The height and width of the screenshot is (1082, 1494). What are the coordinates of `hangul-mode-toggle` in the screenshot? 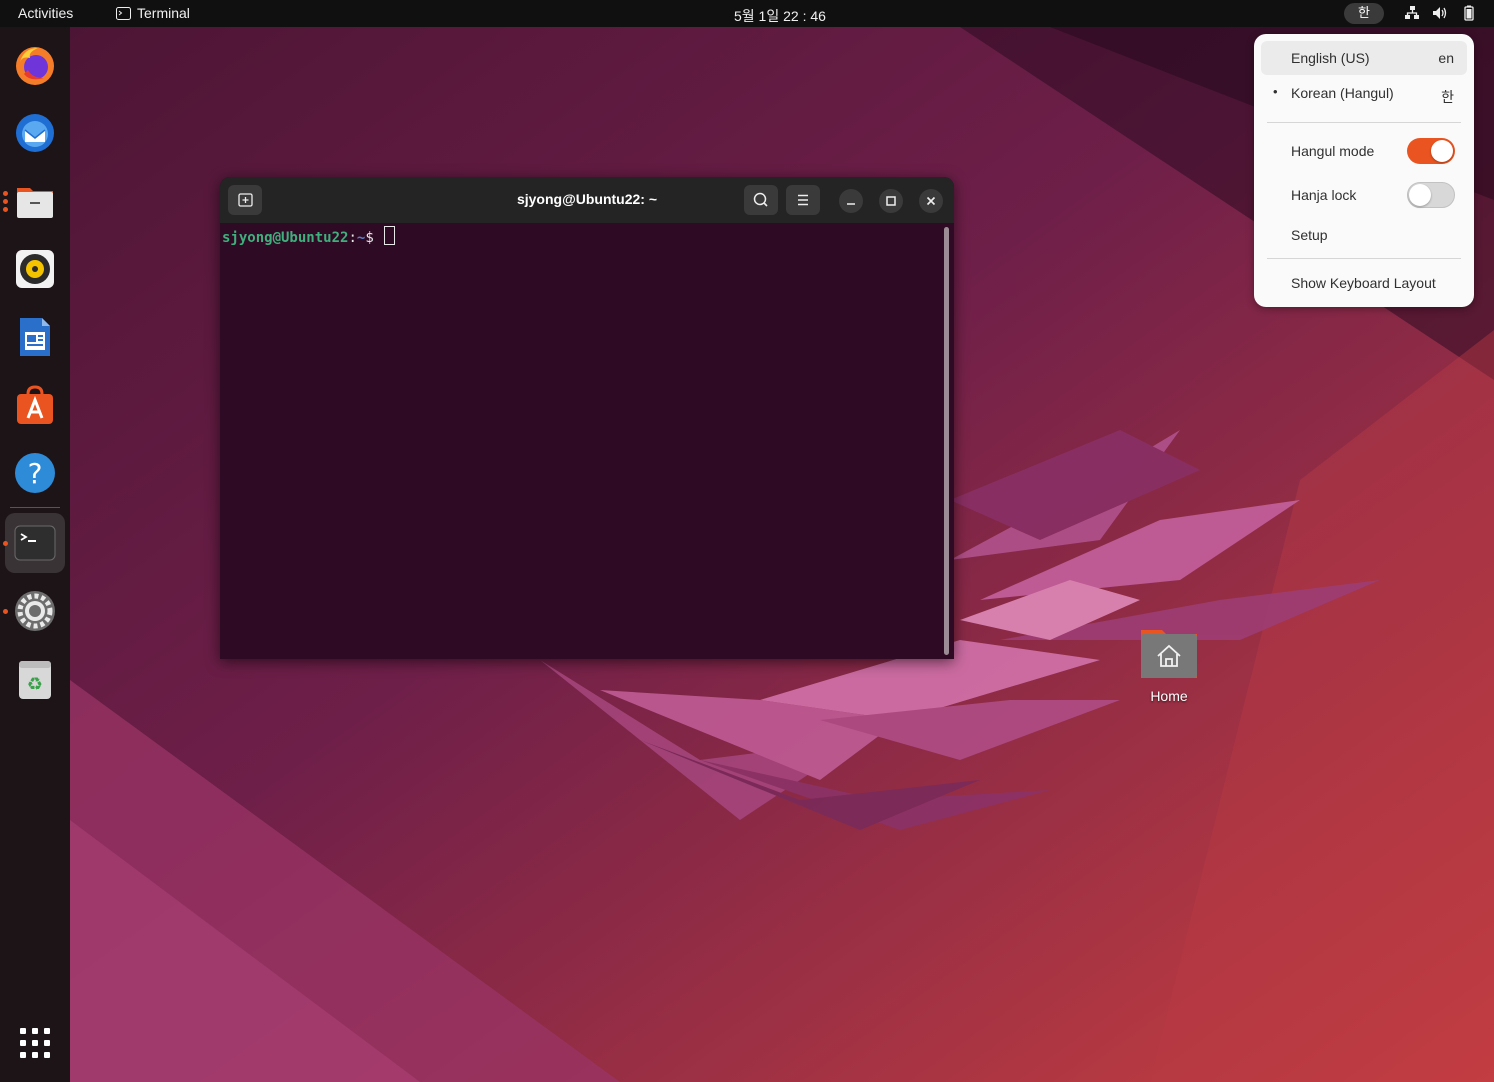 It's located at (1431, 151).